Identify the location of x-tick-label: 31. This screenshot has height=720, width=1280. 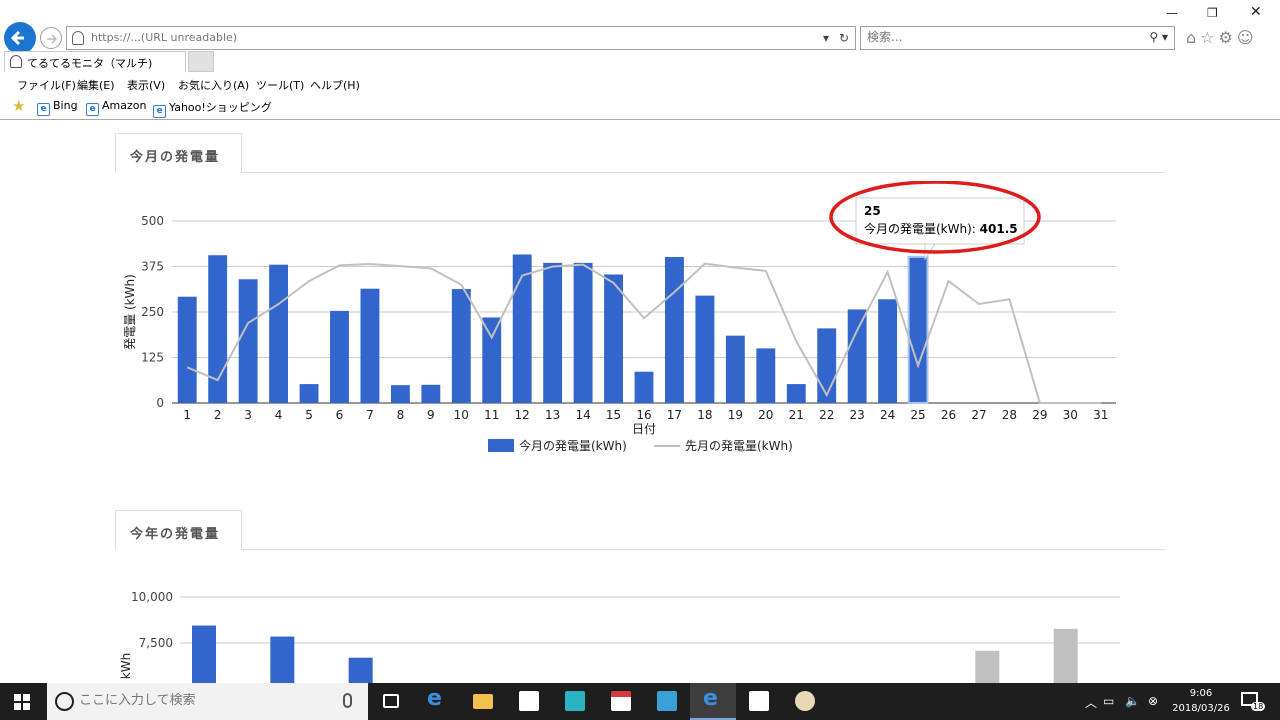
(1100, 415).